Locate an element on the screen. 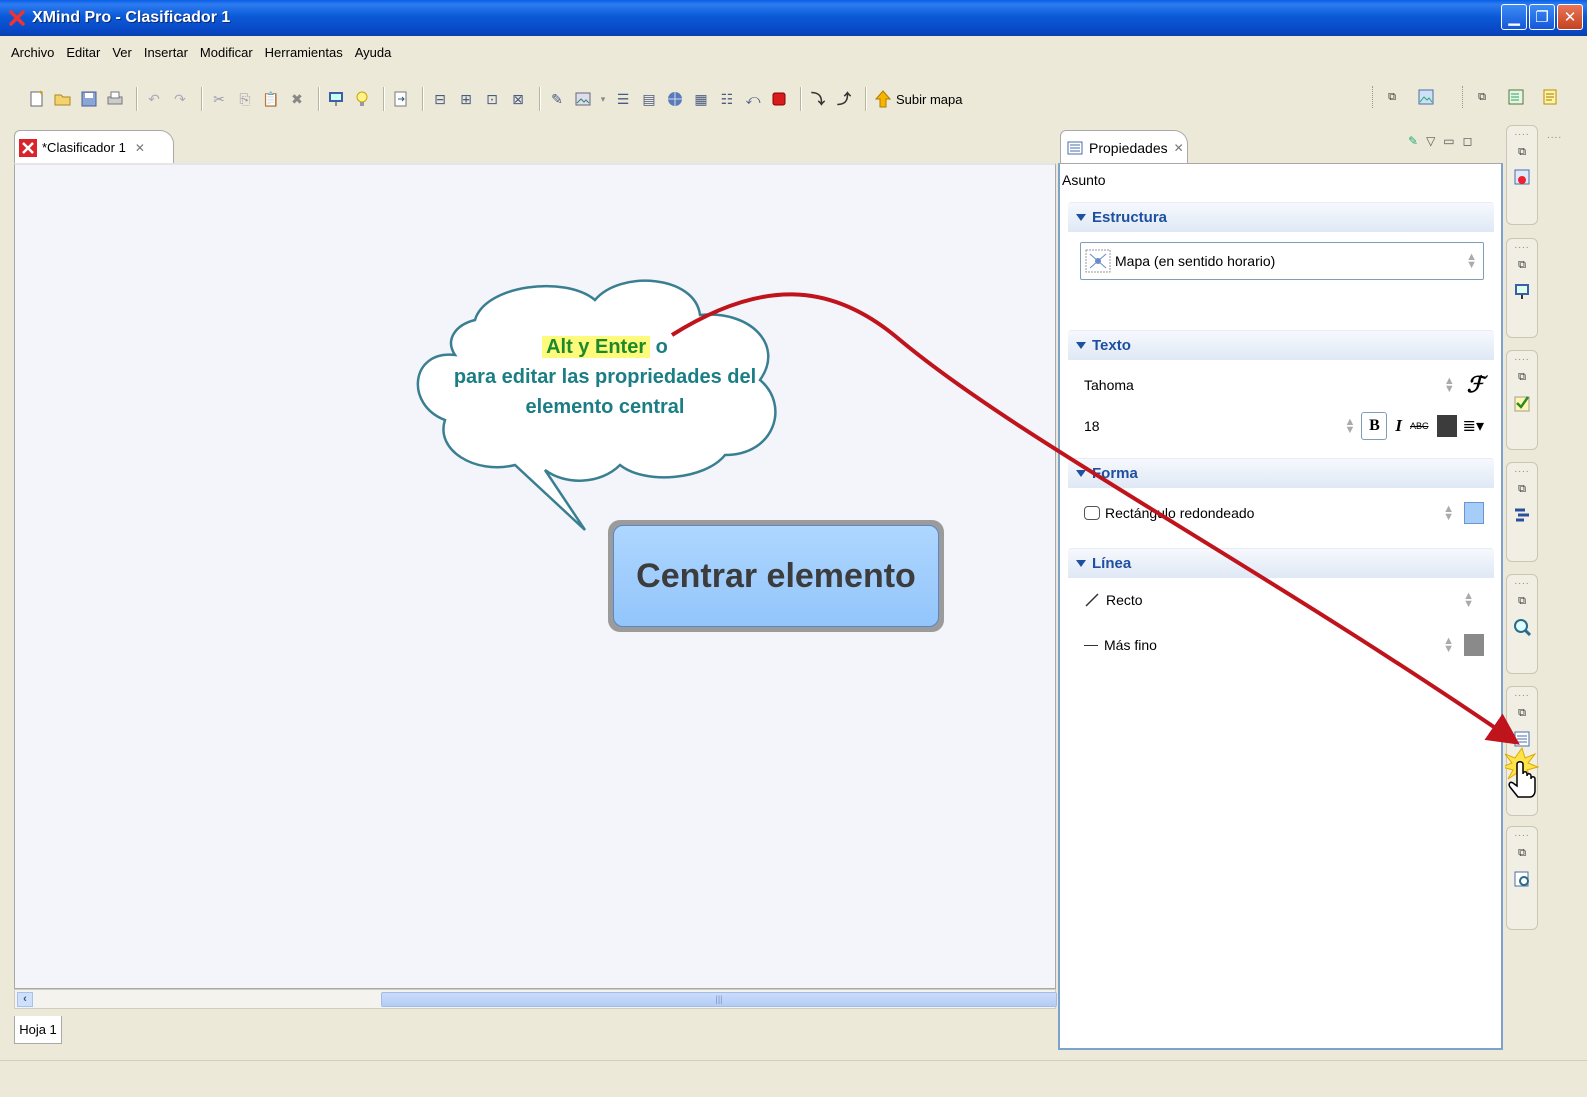 The height and width of the screenshot is (1097, 1587). font-picker-icon: ℱ is located at coordinates (1475, 385).